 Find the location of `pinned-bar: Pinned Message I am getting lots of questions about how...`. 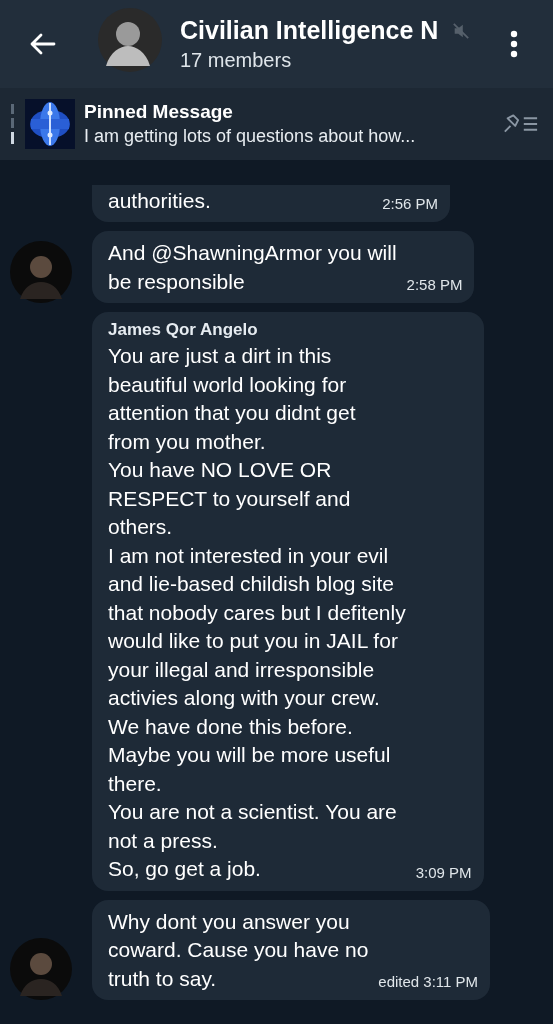

pinned-bar: Pinned Message I am getting lots of questions about how... is located at coordinates (276, 124).